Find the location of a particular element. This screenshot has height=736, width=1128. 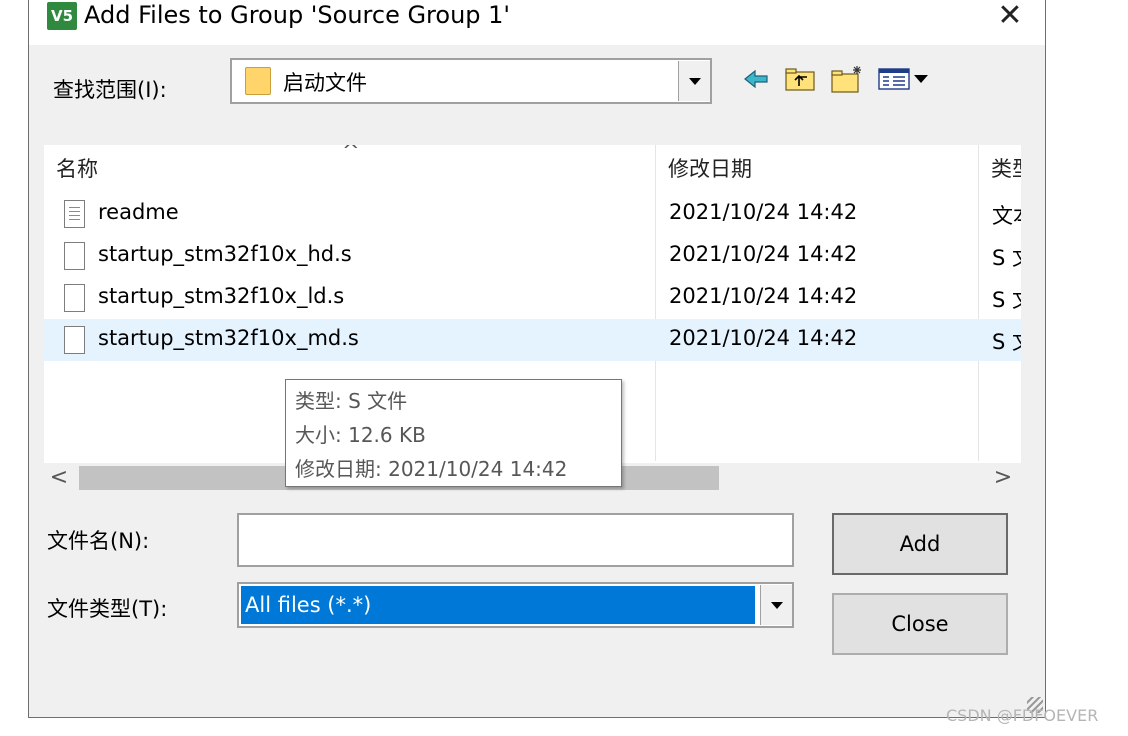

file-name: startup_stm32f10x_md.s is located at coordinates (228, 338).